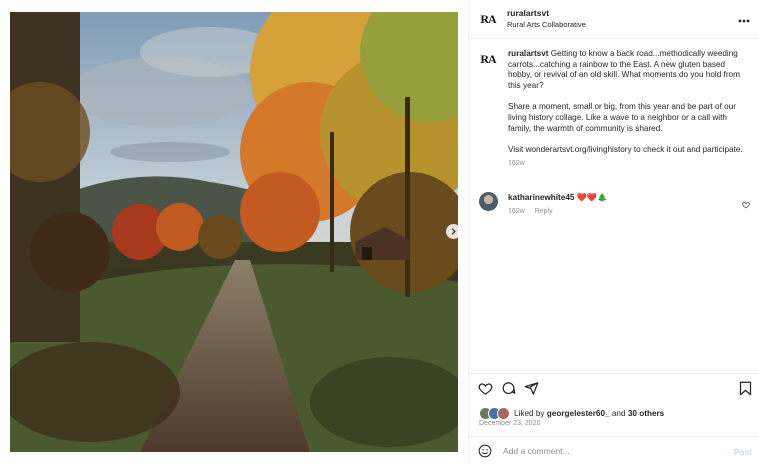  I want to click on like-button, so click(485, 391).